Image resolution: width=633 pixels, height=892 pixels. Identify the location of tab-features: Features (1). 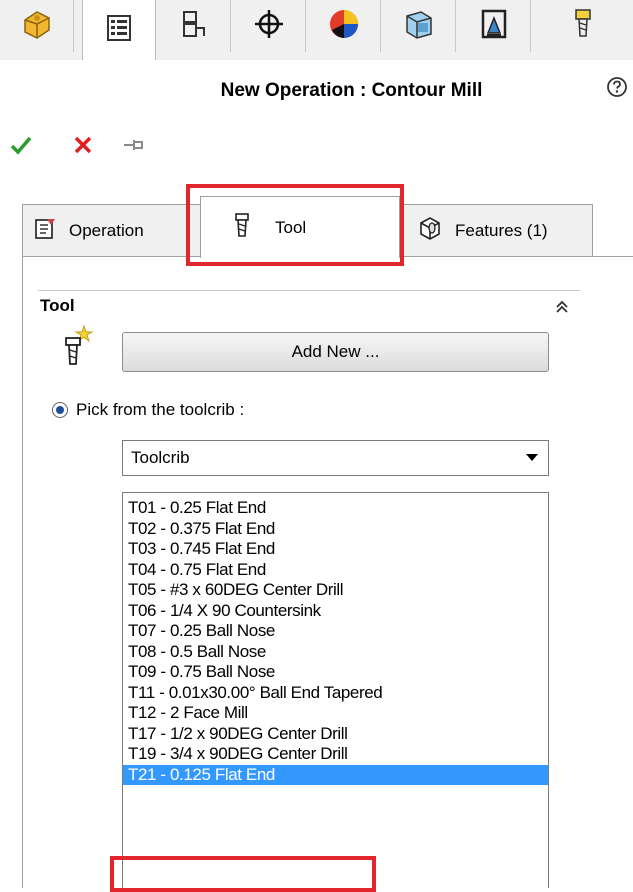
(495, 230).